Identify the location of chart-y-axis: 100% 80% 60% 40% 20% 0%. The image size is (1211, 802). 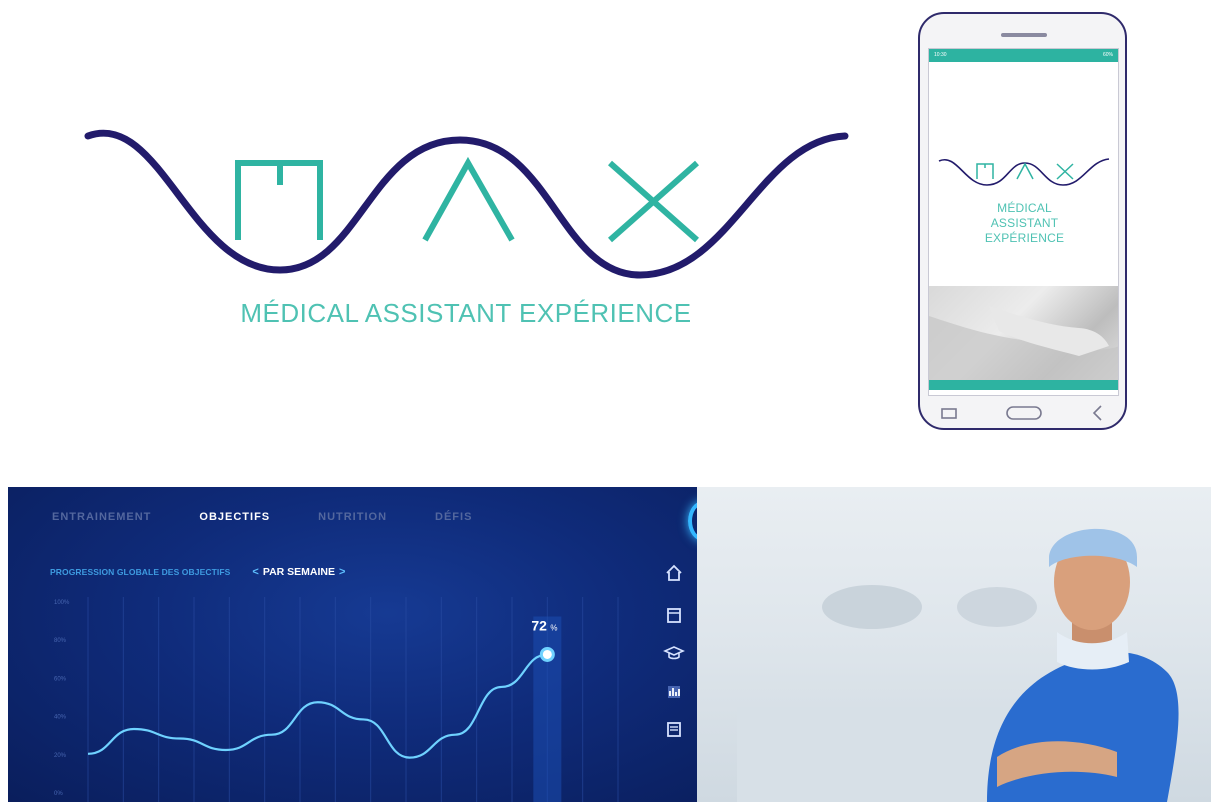
(62, 698).